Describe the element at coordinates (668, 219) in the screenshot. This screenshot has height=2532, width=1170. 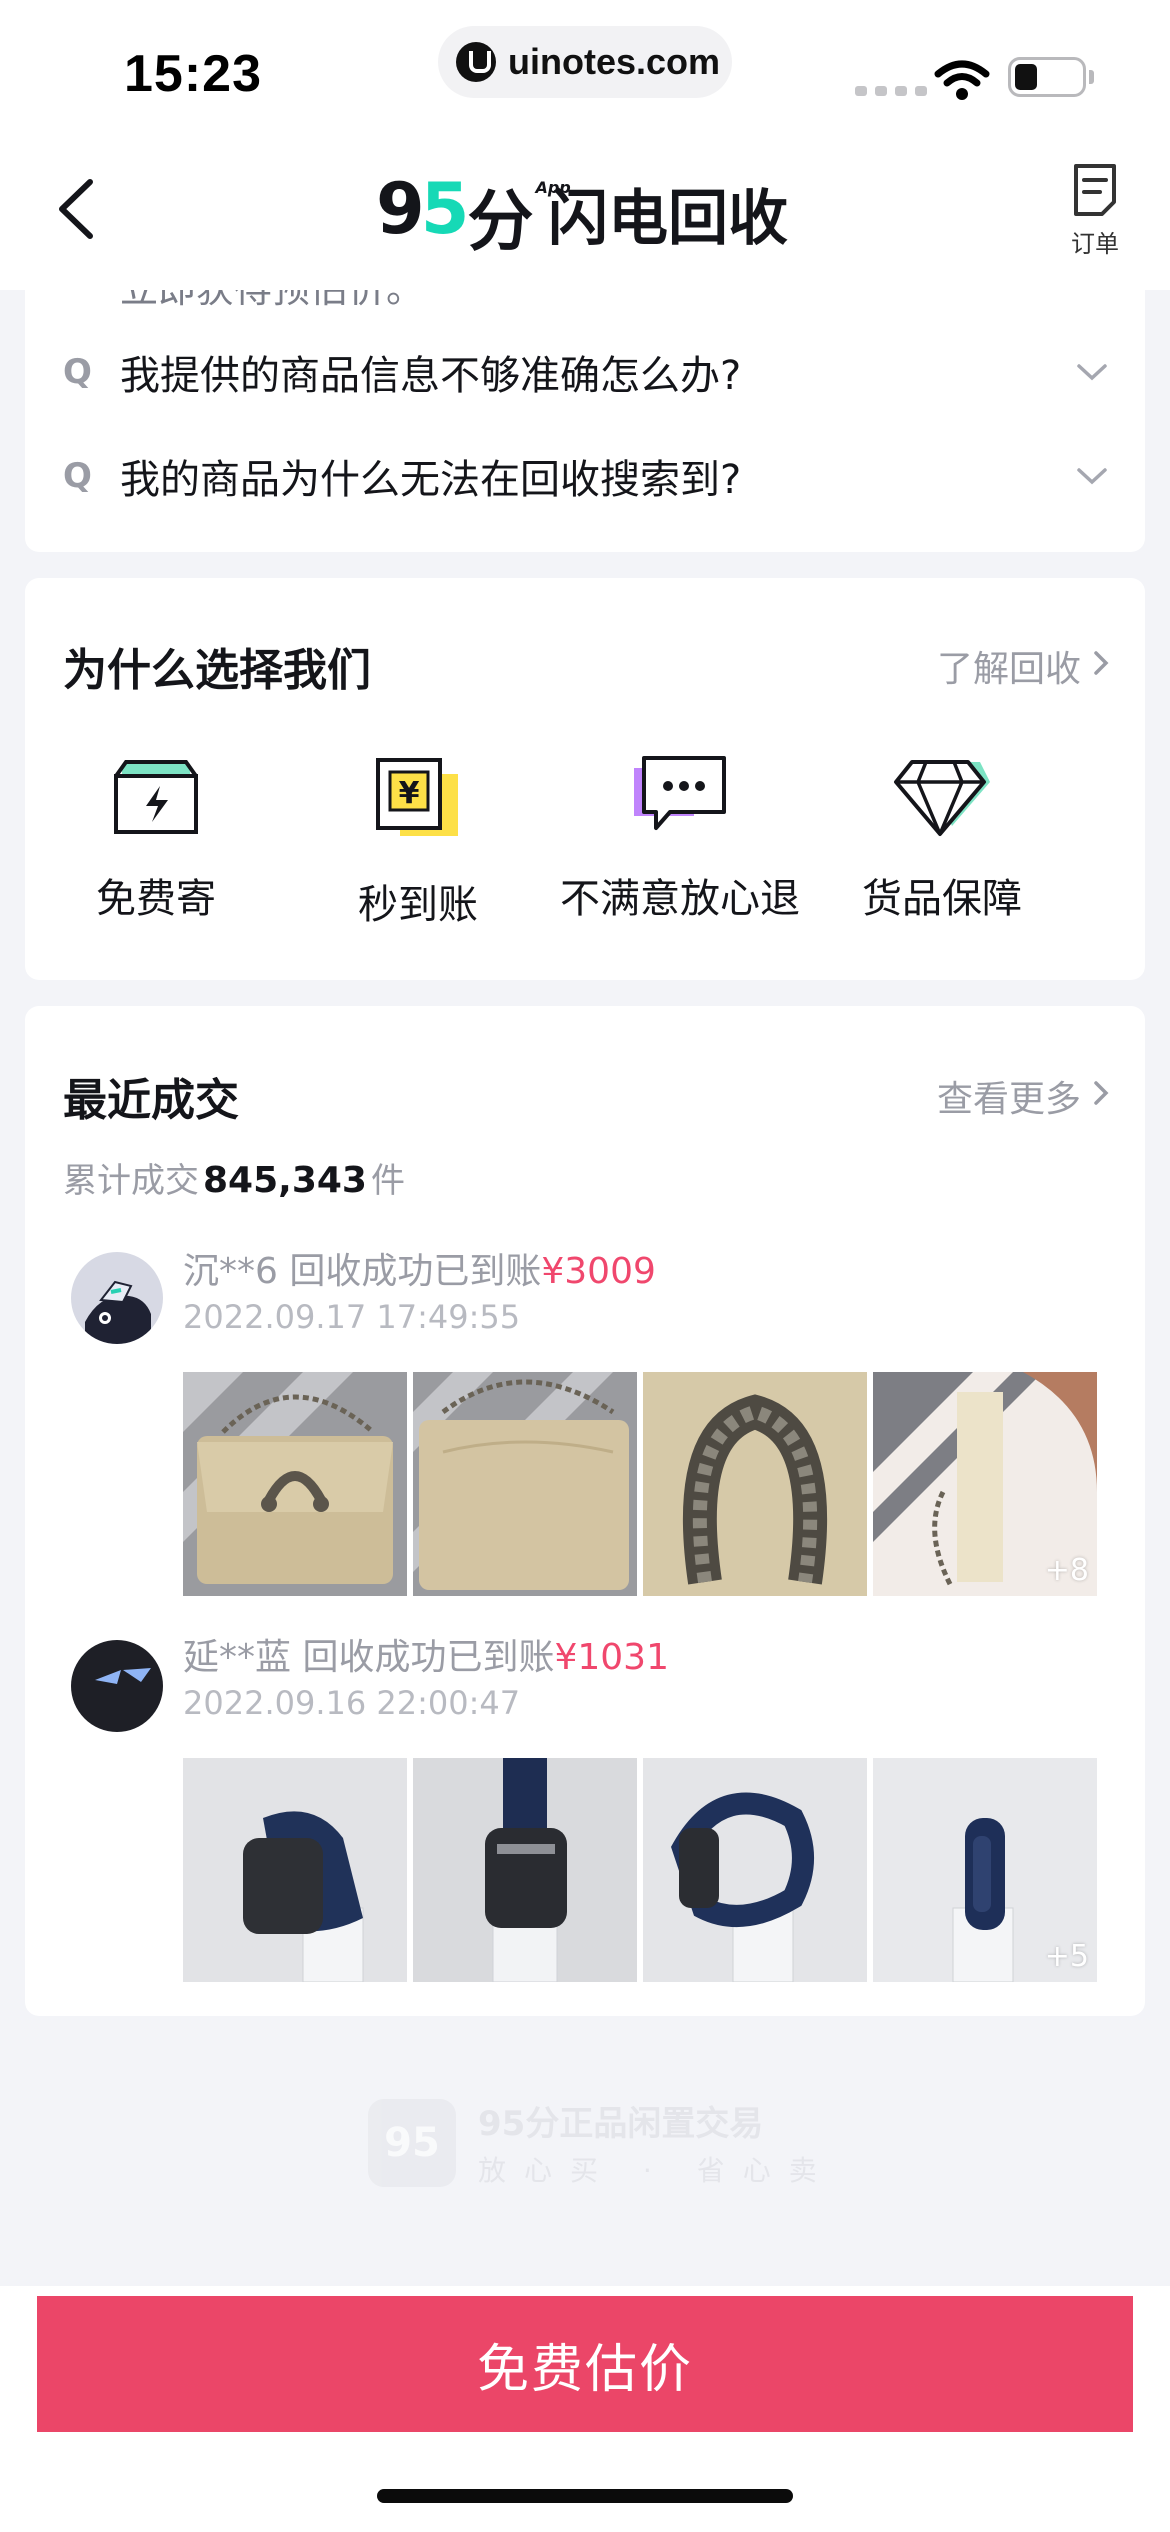
I see `page-title: 闪电回收` at that location.